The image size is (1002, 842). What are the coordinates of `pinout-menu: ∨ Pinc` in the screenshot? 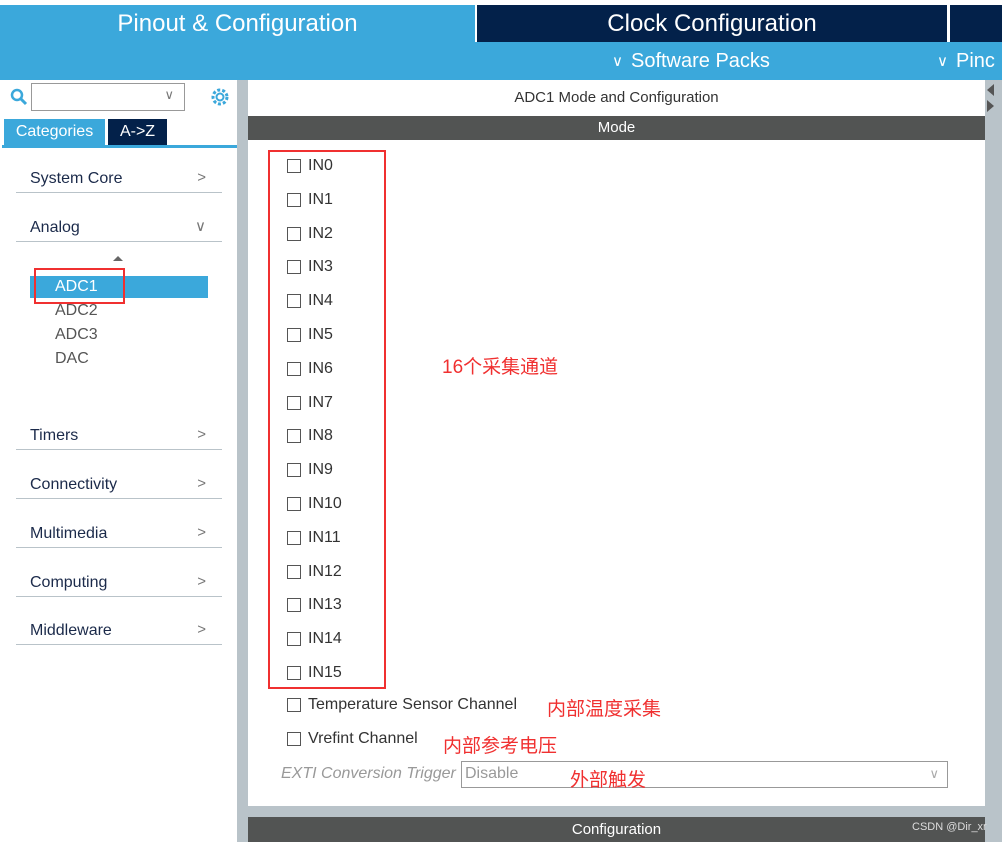 It's located at (966, 61).